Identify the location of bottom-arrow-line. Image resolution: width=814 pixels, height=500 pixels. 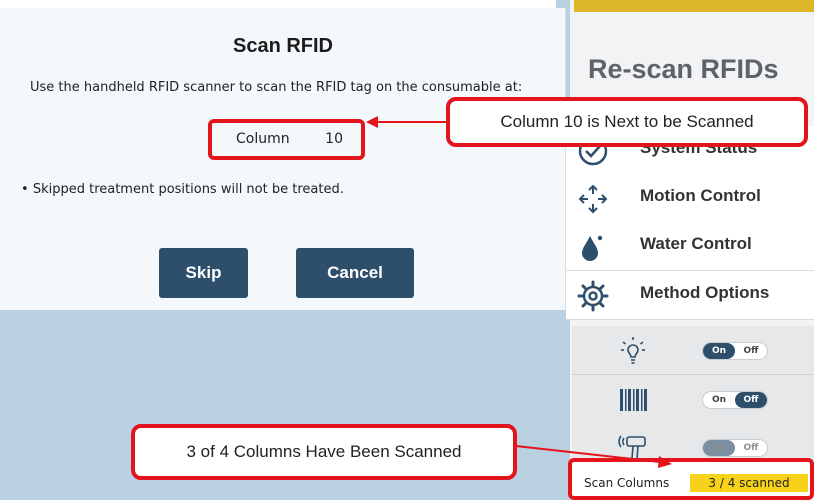
(588, 454).